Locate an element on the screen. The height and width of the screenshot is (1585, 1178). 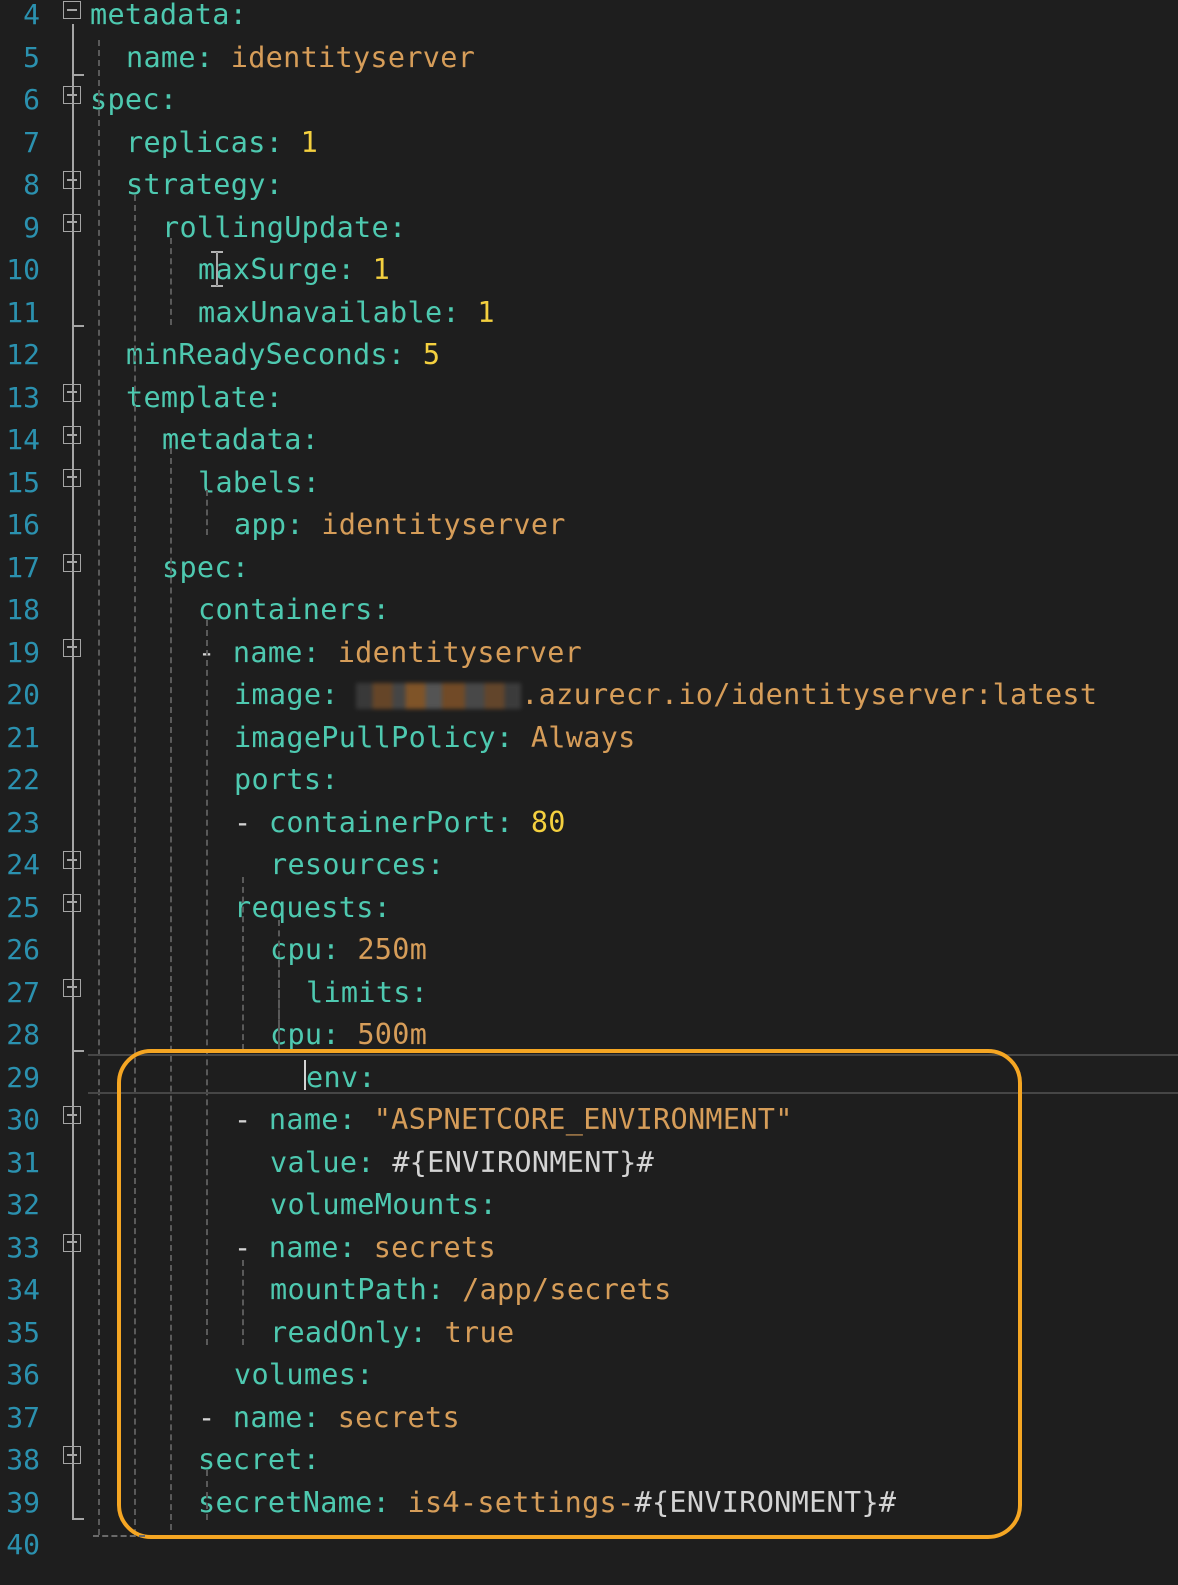
line-number: 22 is located at coordinates (23, 779).